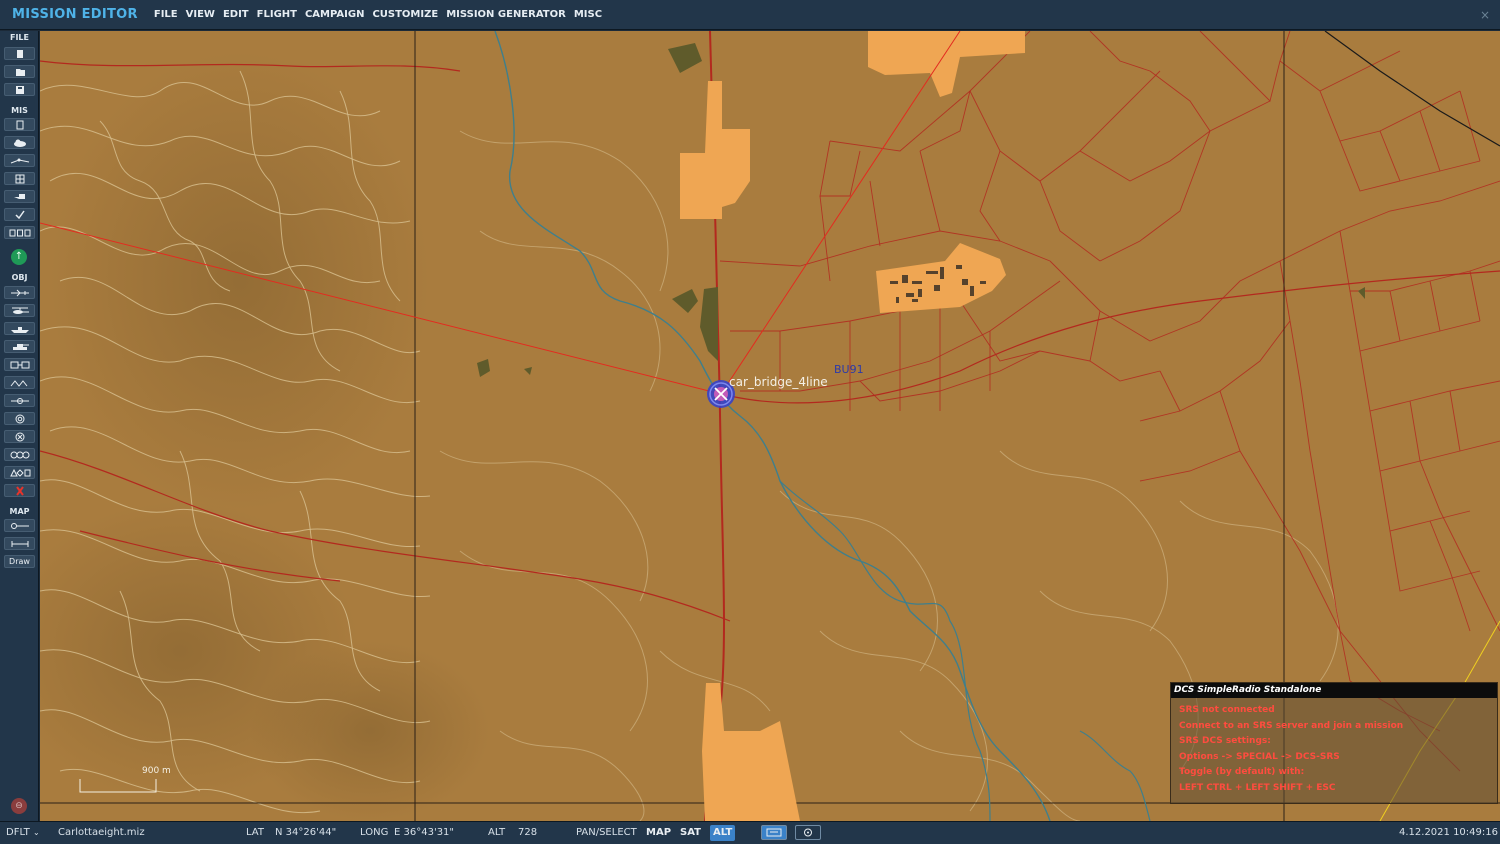 Image resolution: width=1500 pixels, height=844 pixels. What do you see at coordinates (774, 832) in the screenshot?
I see `map-layers-icon` at bounding box center [774, 832].